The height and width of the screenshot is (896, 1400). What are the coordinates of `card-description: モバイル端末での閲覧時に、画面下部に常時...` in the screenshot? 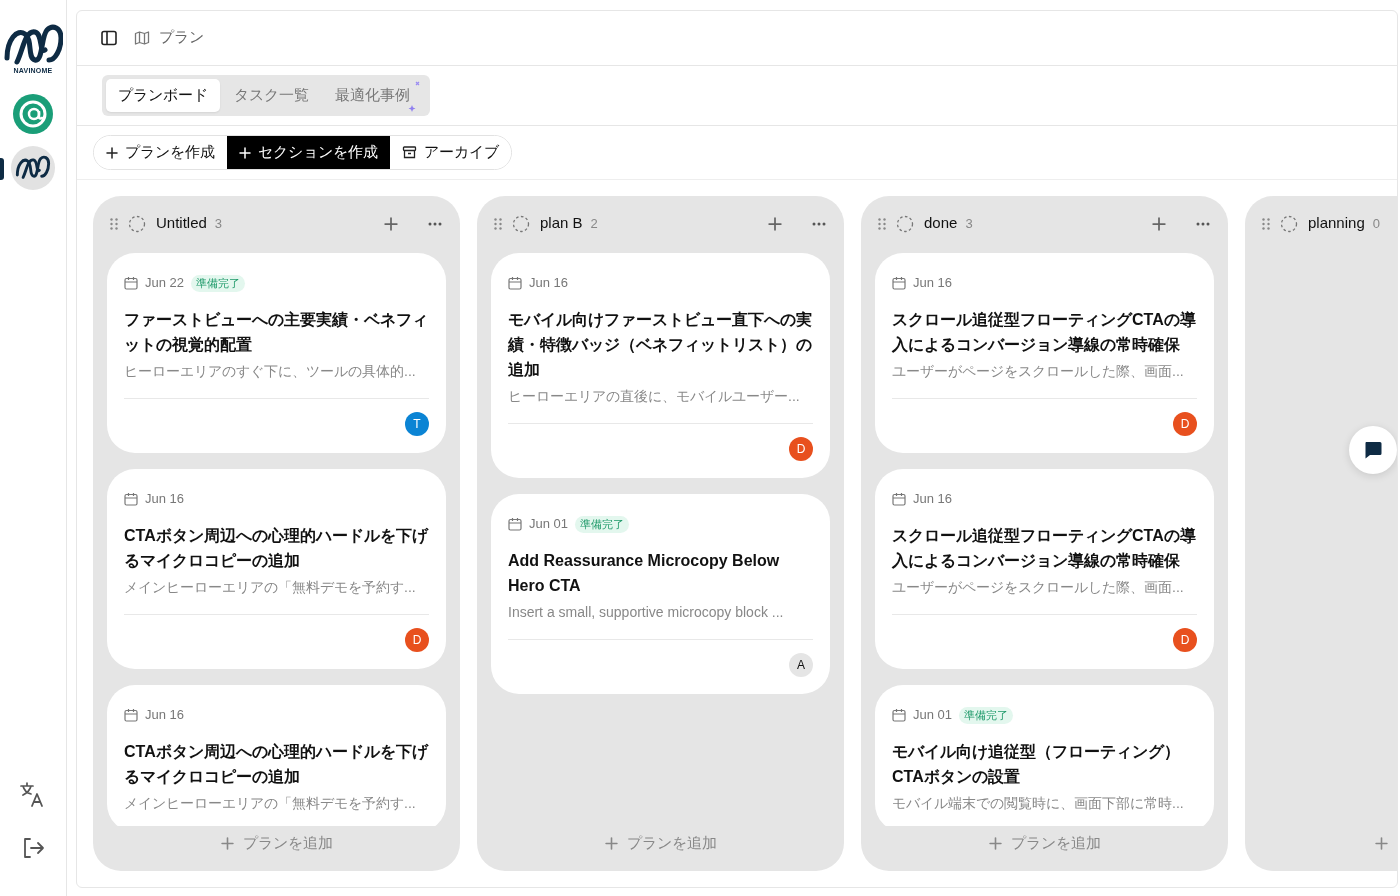 It's located at (1038, 803).